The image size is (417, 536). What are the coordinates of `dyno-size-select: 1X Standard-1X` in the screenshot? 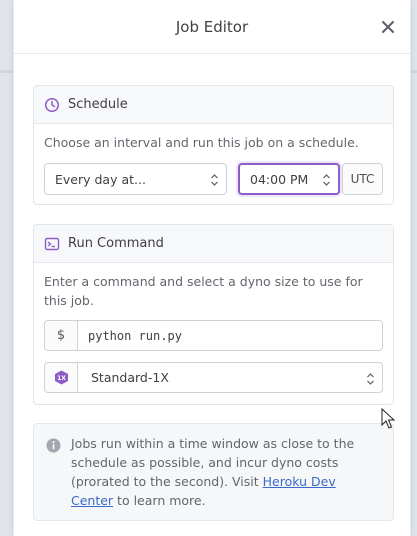 It's located at (213, 377).